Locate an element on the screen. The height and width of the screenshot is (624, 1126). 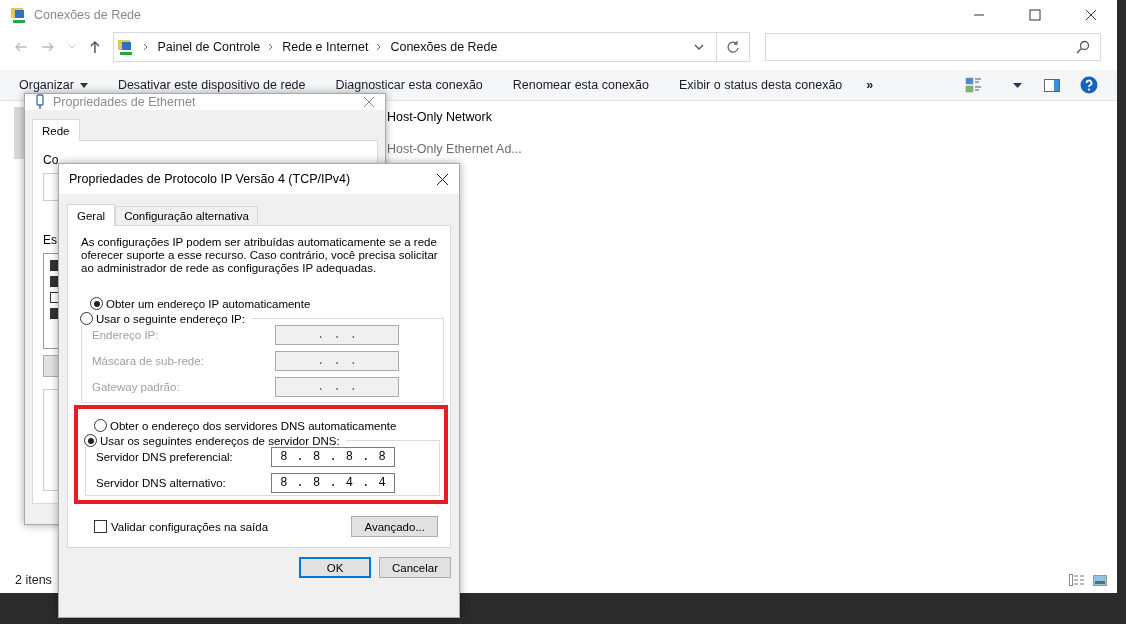
command-item: Desativar este dispositivo de rede is located at coordinates (211, 85).